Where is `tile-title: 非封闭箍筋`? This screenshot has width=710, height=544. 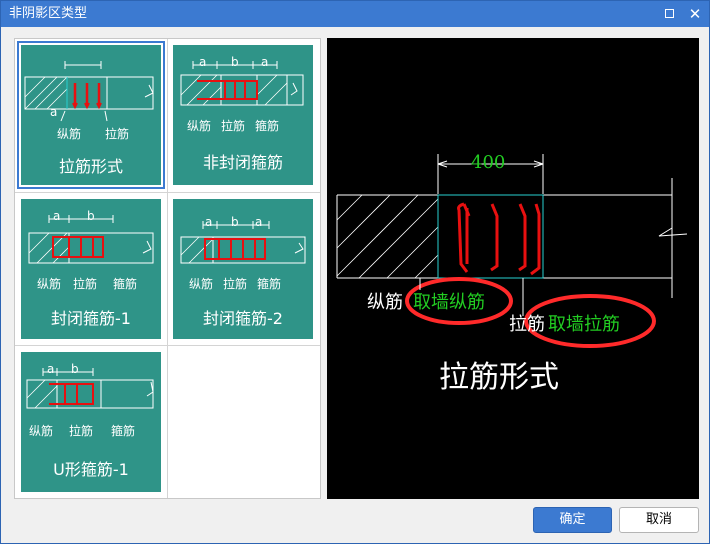 tile-title: 非封闭箍筋 is located at coordinates (242, 162).